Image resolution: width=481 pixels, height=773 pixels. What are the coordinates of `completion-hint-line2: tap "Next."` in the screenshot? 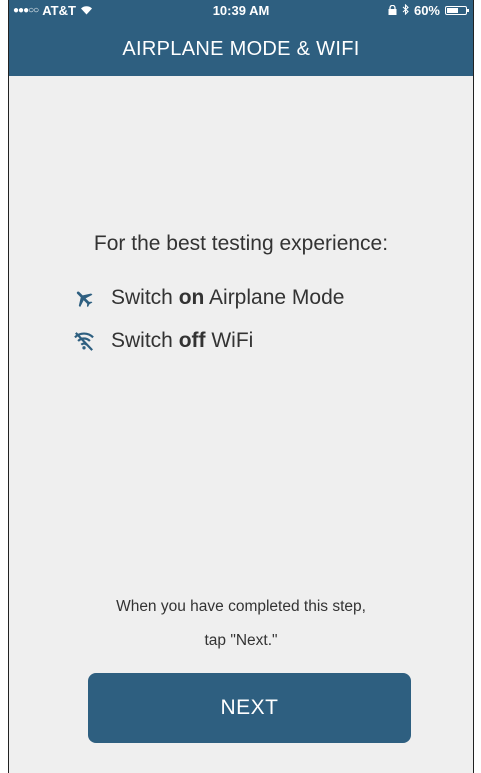 It's located at (241, 640).